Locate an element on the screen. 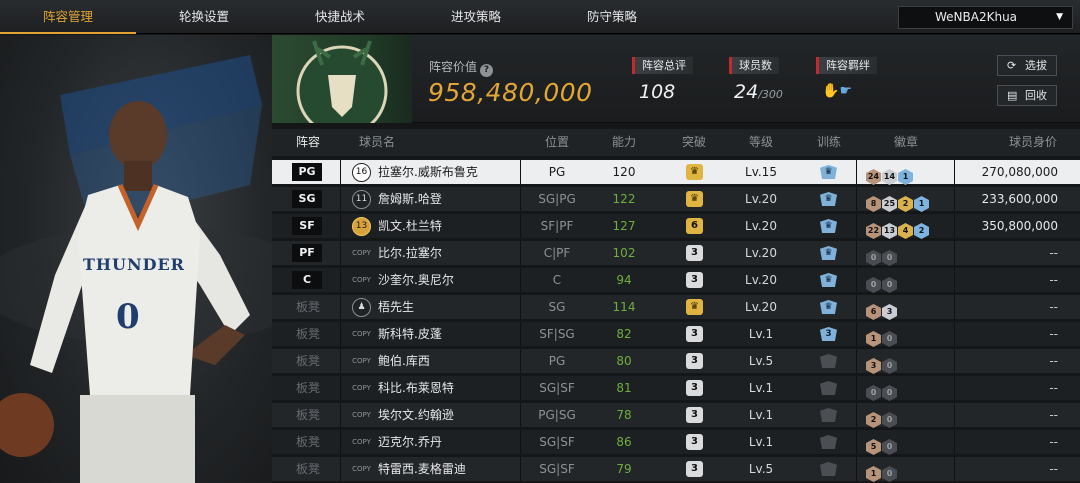 This screenshot has width=1080, height=483. lineup-value-label: 阵容价值? is located at coordinates (461, 67).